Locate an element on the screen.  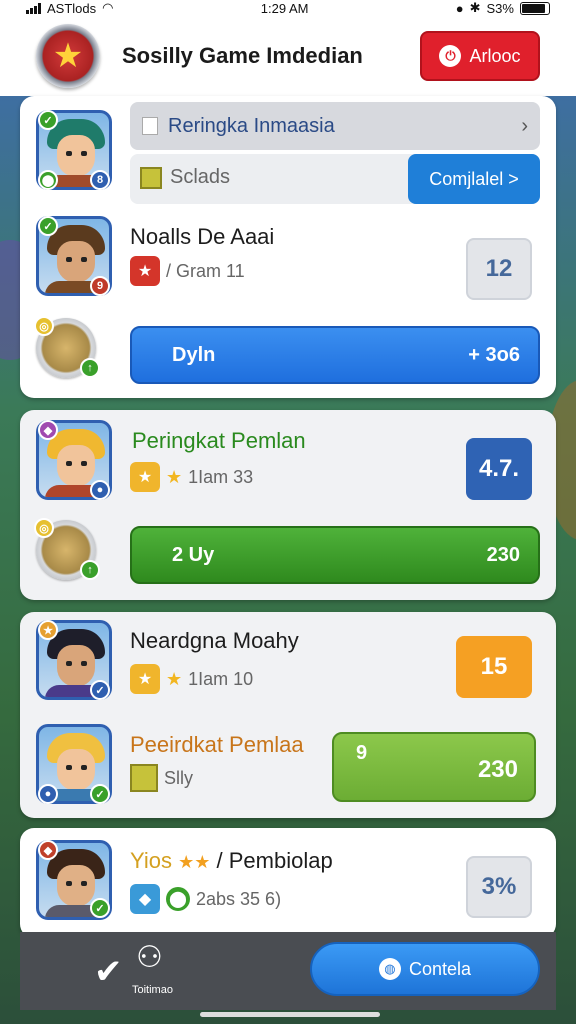
header-action-label: Arlooc is located at coordinates (495, 55).